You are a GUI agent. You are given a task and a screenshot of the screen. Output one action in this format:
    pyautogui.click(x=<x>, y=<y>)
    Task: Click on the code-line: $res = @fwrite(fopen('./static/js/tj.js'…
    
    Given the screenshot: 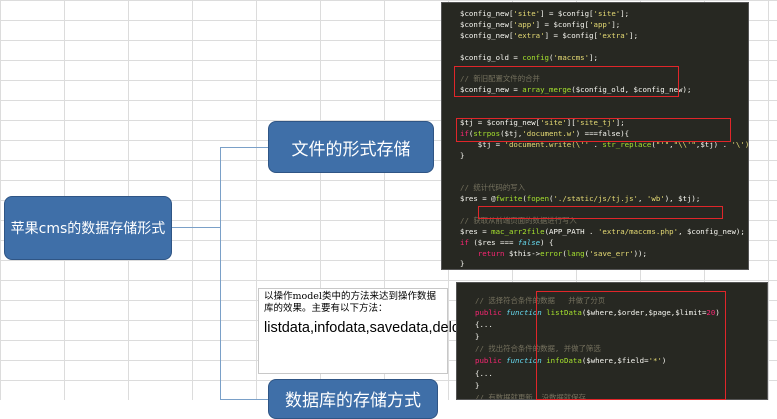 What is the action you would take?
    pyautogui.click(x=604, y=199)
    